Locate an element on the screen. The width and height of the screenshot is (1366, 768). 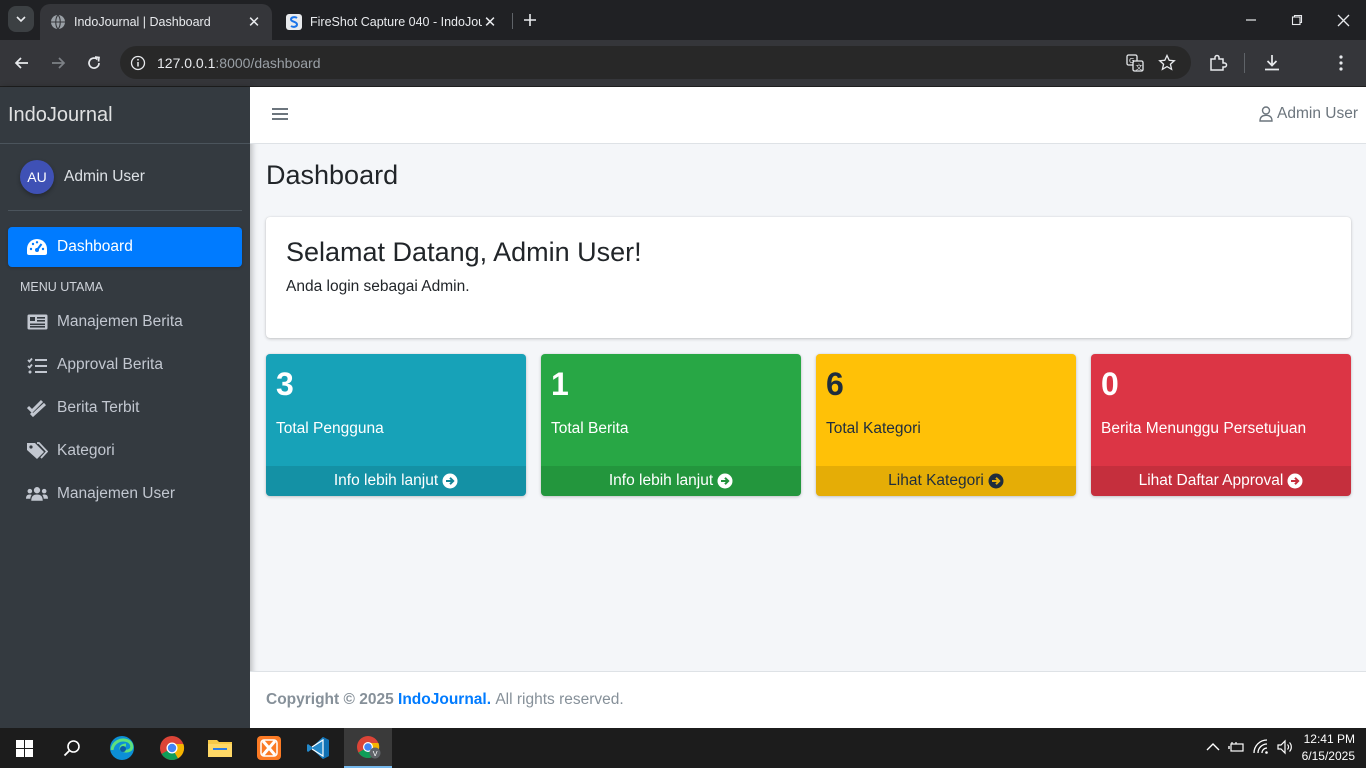
browser-tab-fireshot: FireShot Capture 040 - IndoJou ✕ is located at coordinates (392, 22).